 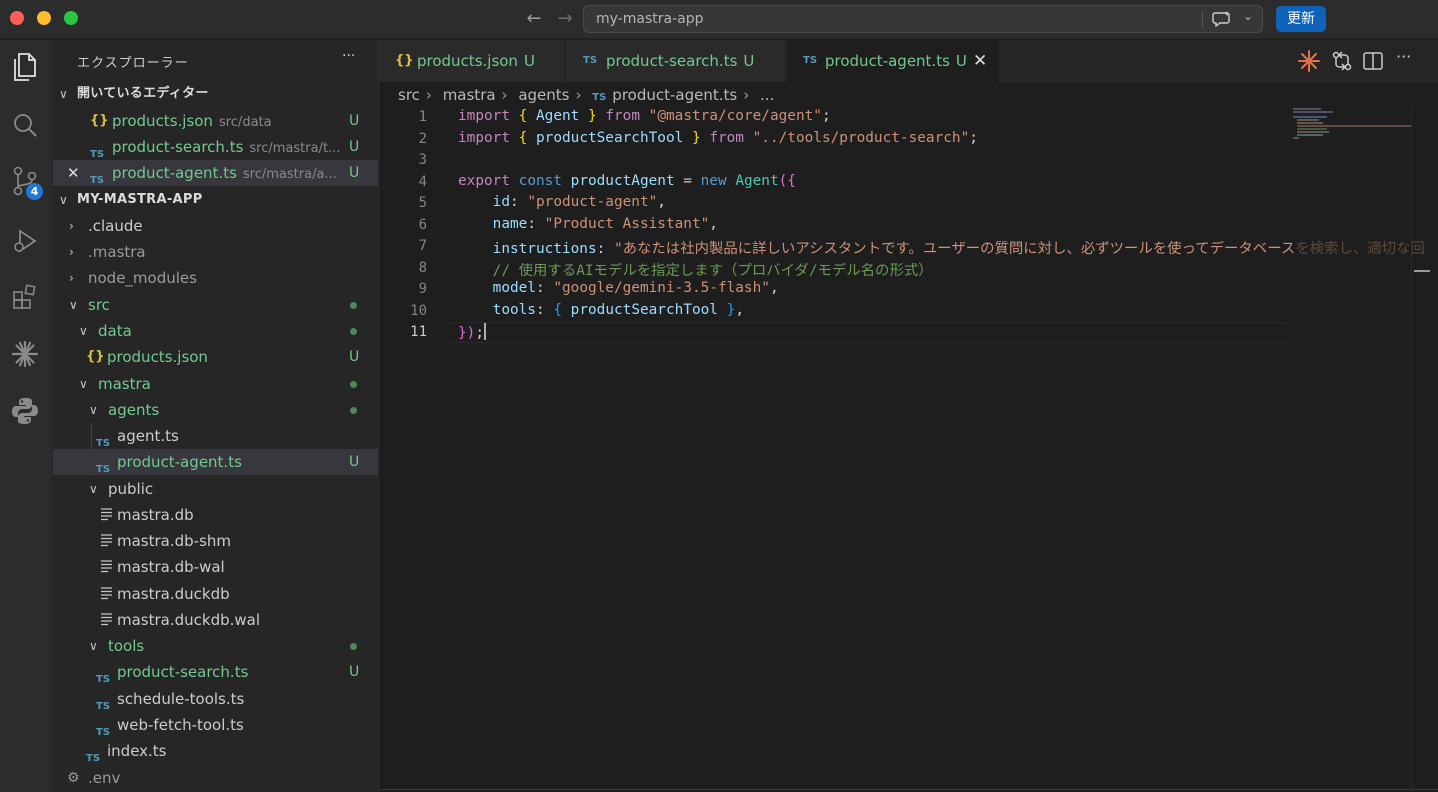 I want to click on code-token: "@mastra/core/agent", so click(x=735, y=116).